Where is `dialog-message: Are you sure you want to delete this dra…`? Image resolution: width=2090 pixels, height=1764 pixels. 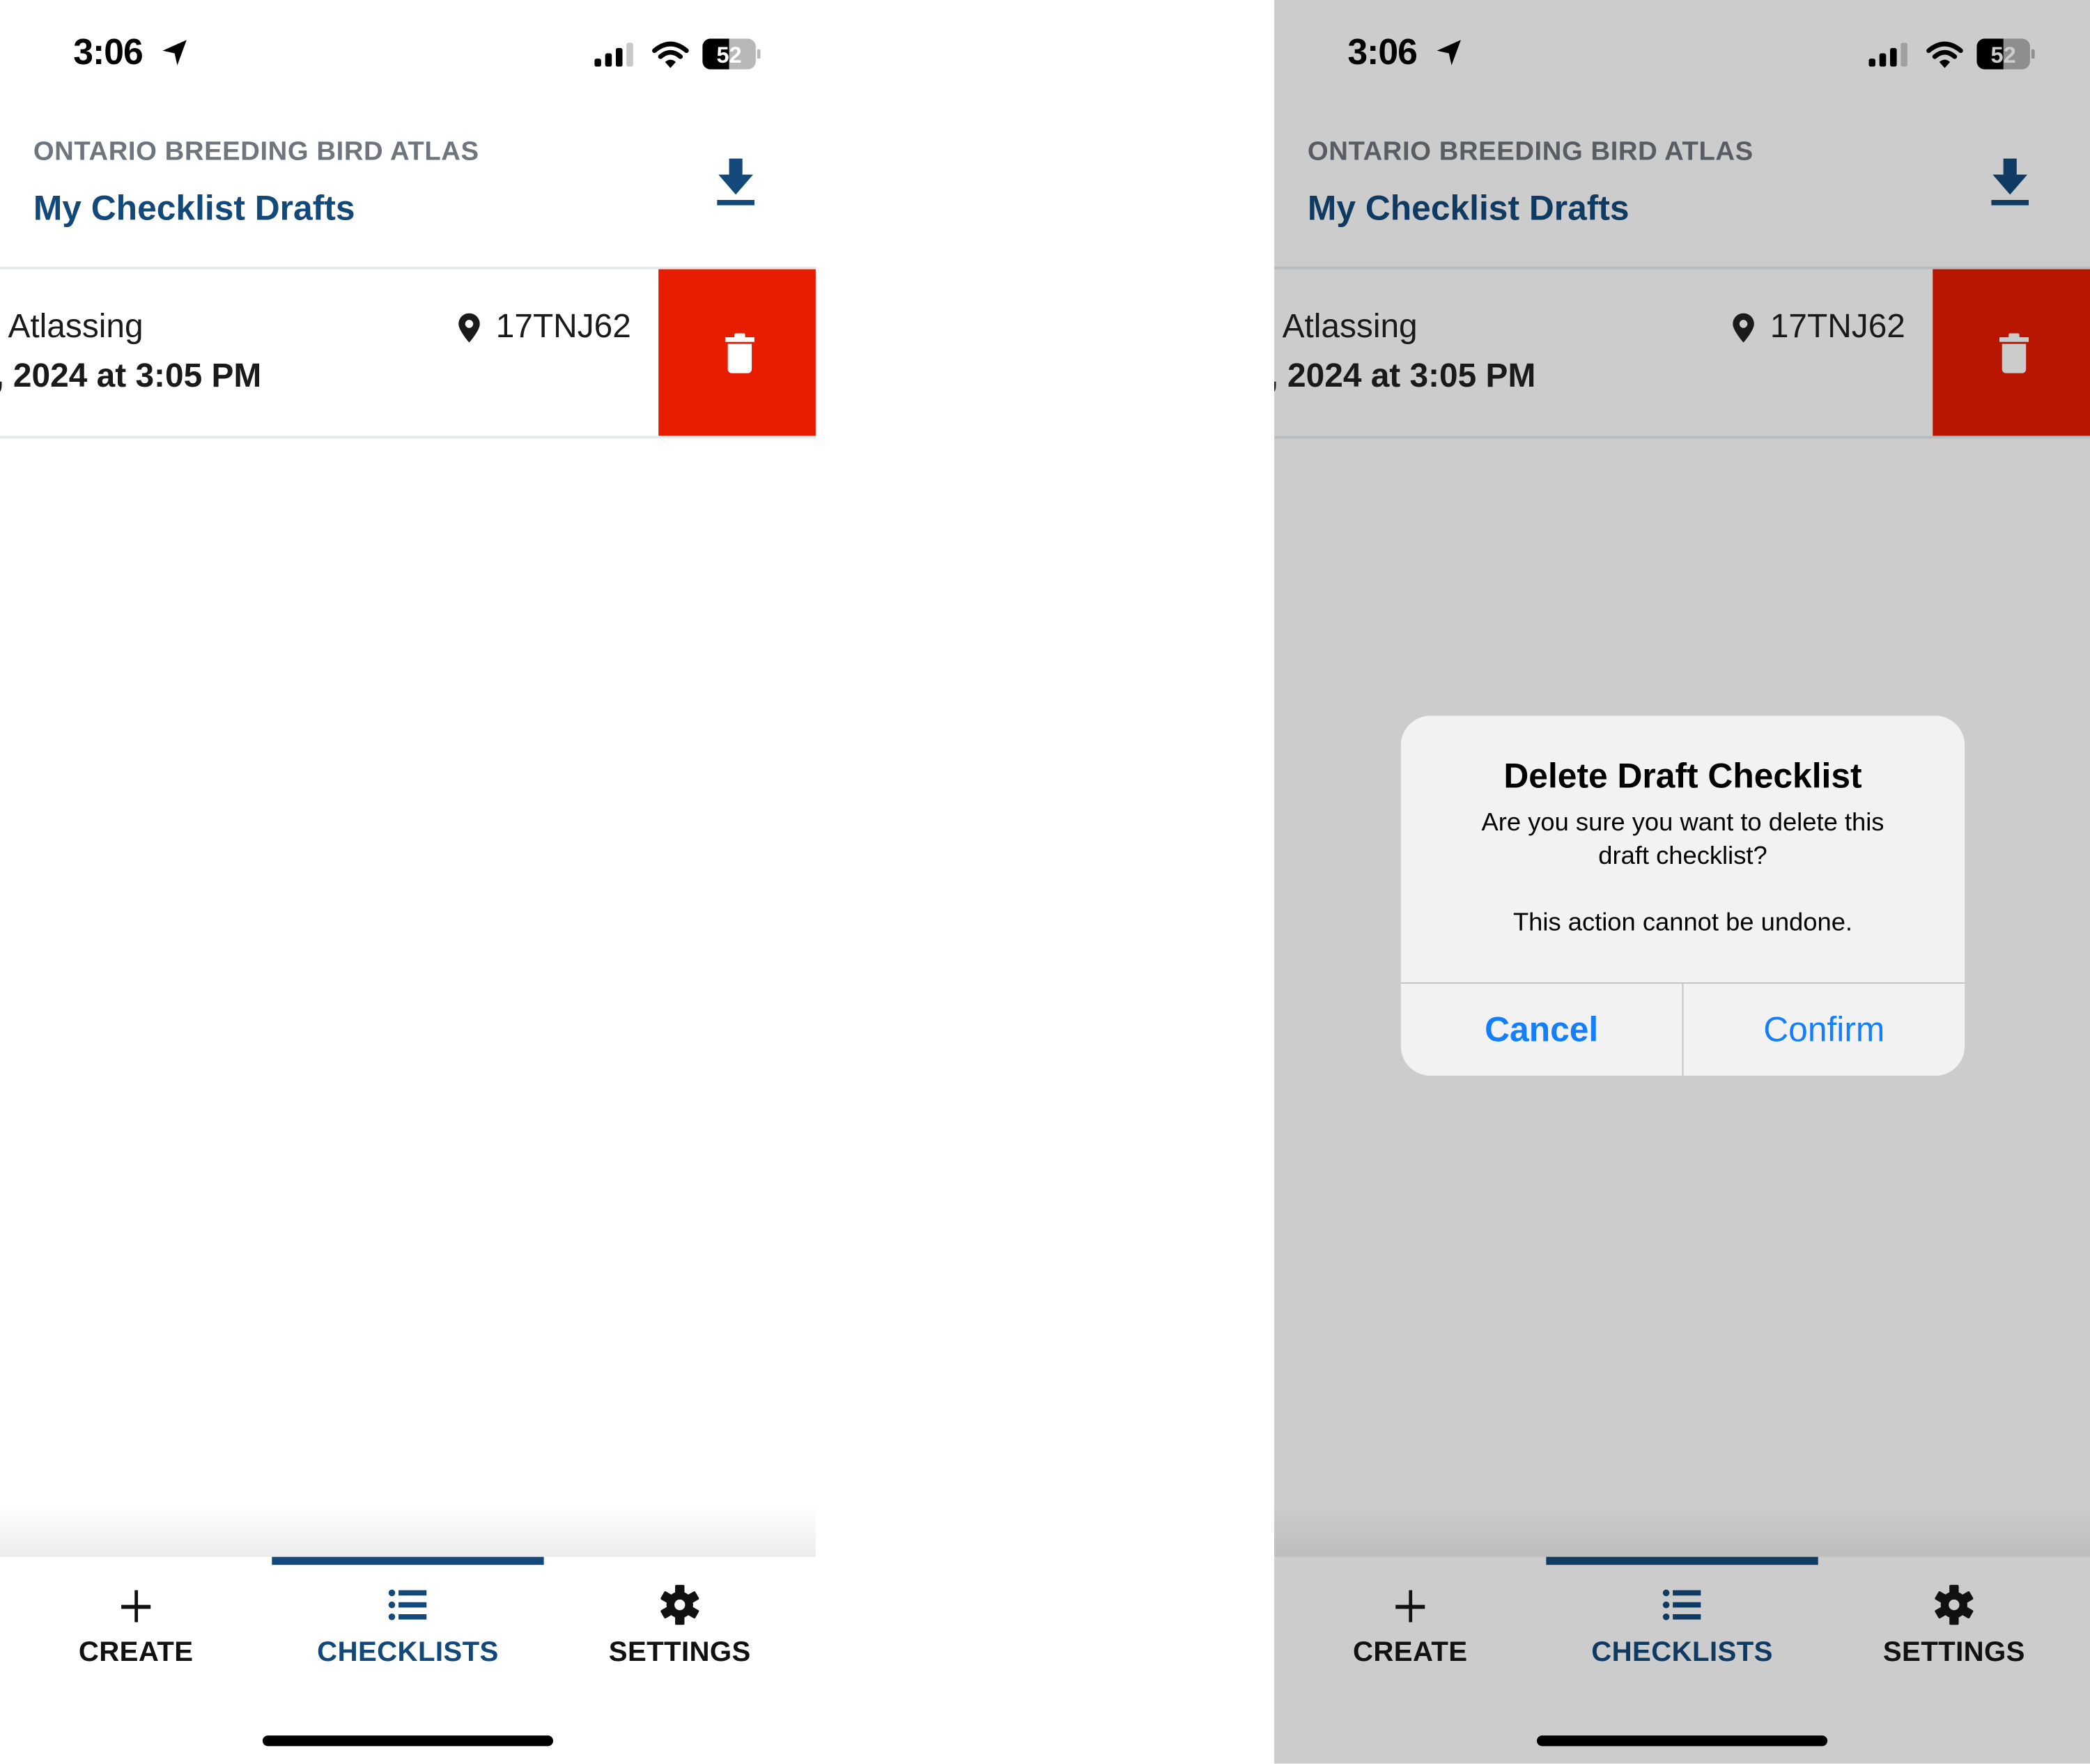 dialog-message: Are you sure you want to delete this dra… is located at coordinates (1682, 873).